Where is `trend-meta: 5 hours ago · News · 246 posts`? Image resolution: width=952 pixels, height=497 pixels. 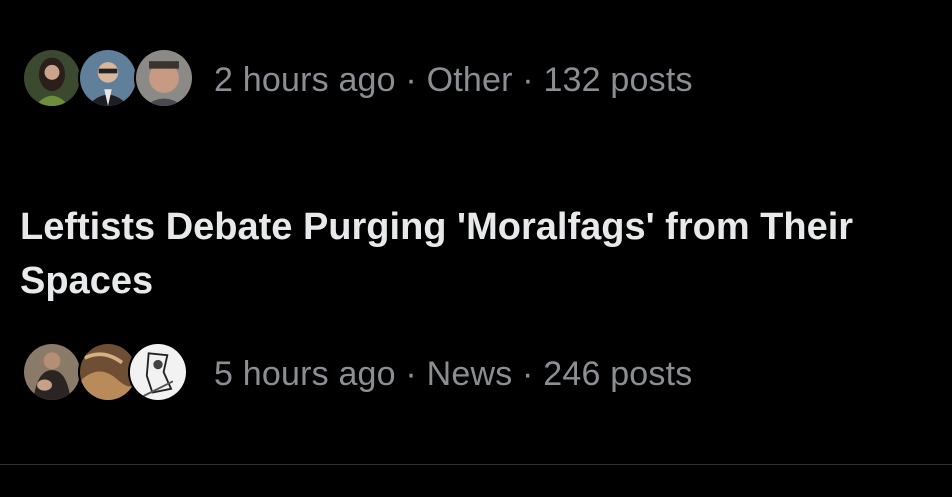 trend-meta: 5 hours ago · News · 246 posts is located at coordinates (453, 373).